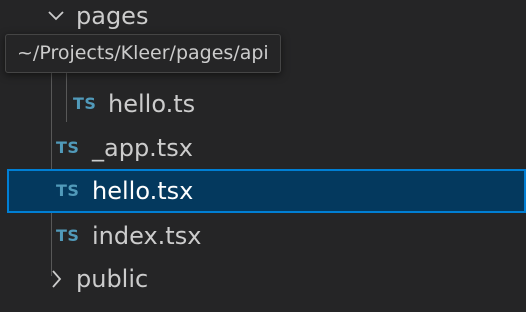 The height and width of the screenshot is (312, 526). Describe the element at coordinates (112, 16) in the screenshot. I see `folder-pages-label: pages` at that location.